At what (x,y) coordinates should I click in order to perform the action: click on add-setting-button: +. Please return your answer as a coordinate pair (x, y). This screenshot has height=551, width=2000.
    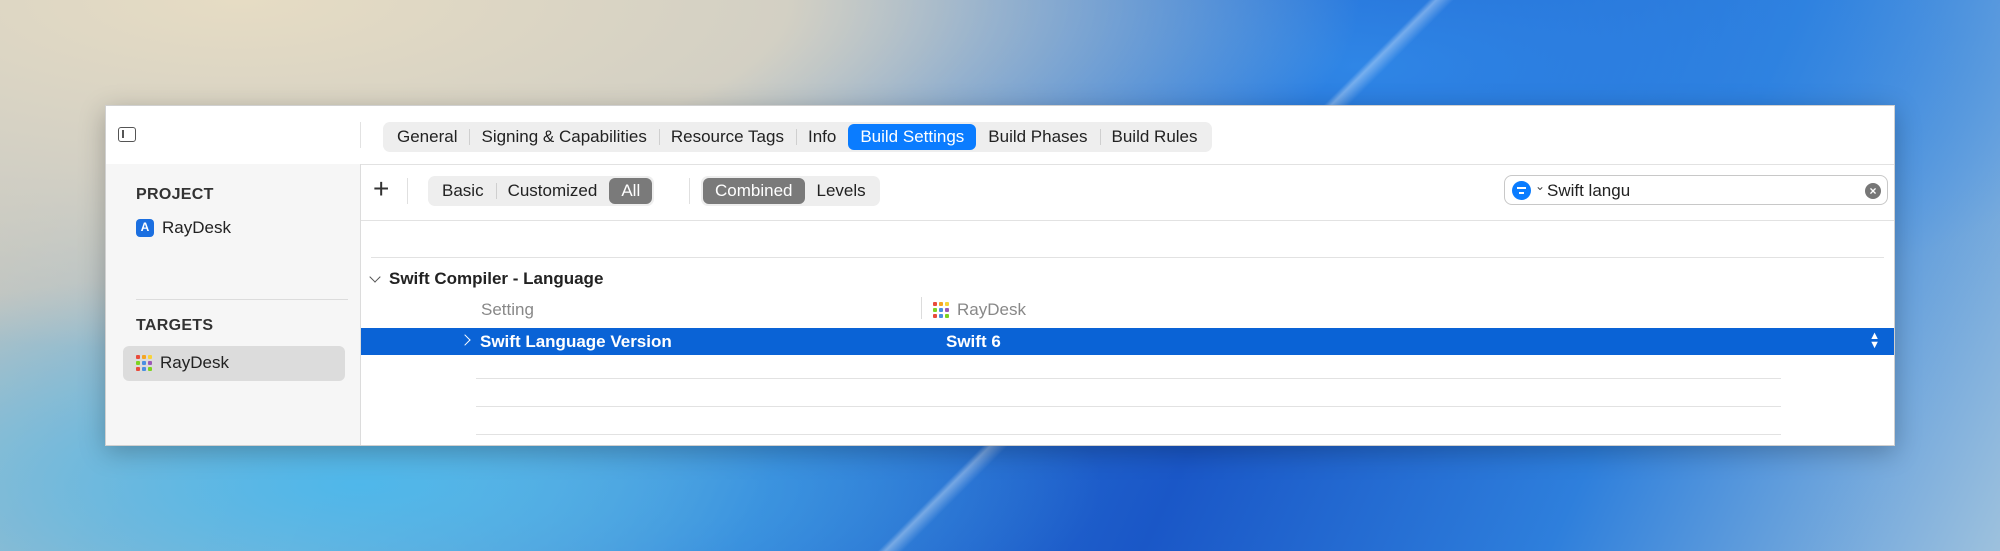
    Looking at the image, I should click on (381, 189).